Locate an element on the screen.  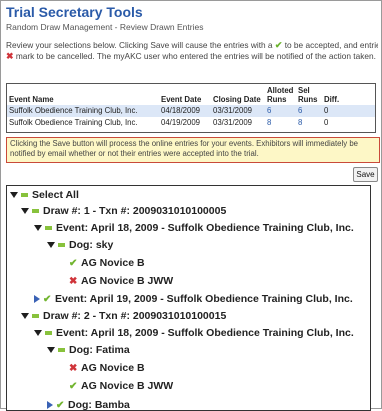
cell-event-date: 04/18/2009 is located at coordinates (185, 111).